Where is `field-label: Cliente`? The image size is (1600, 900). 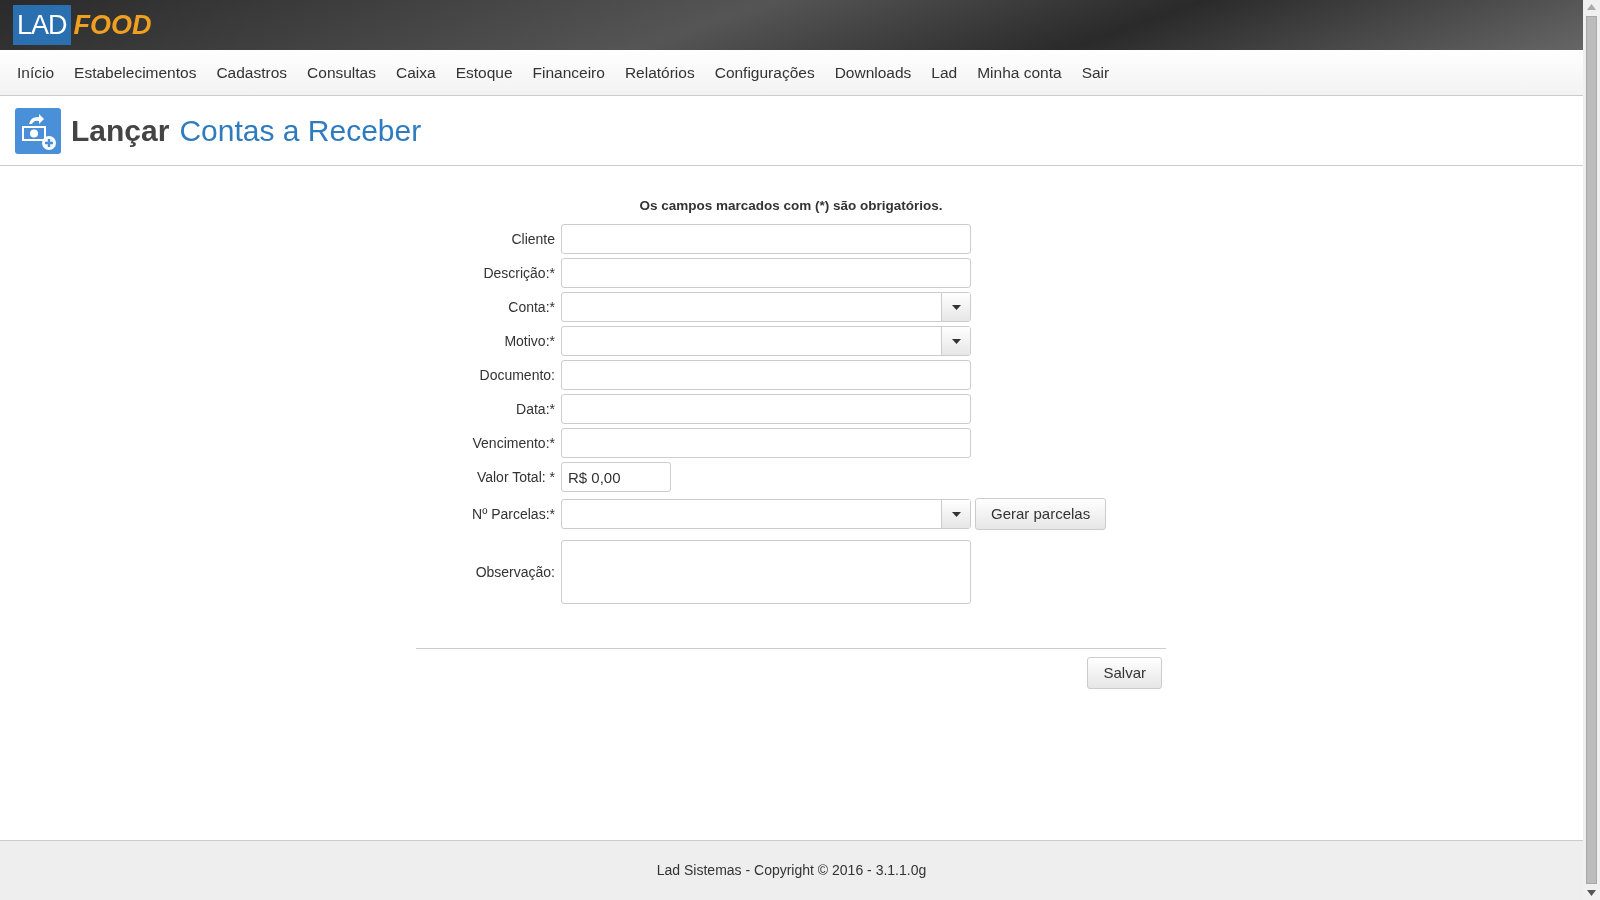
field-label: Cliente is located at coordinates (533, 239).